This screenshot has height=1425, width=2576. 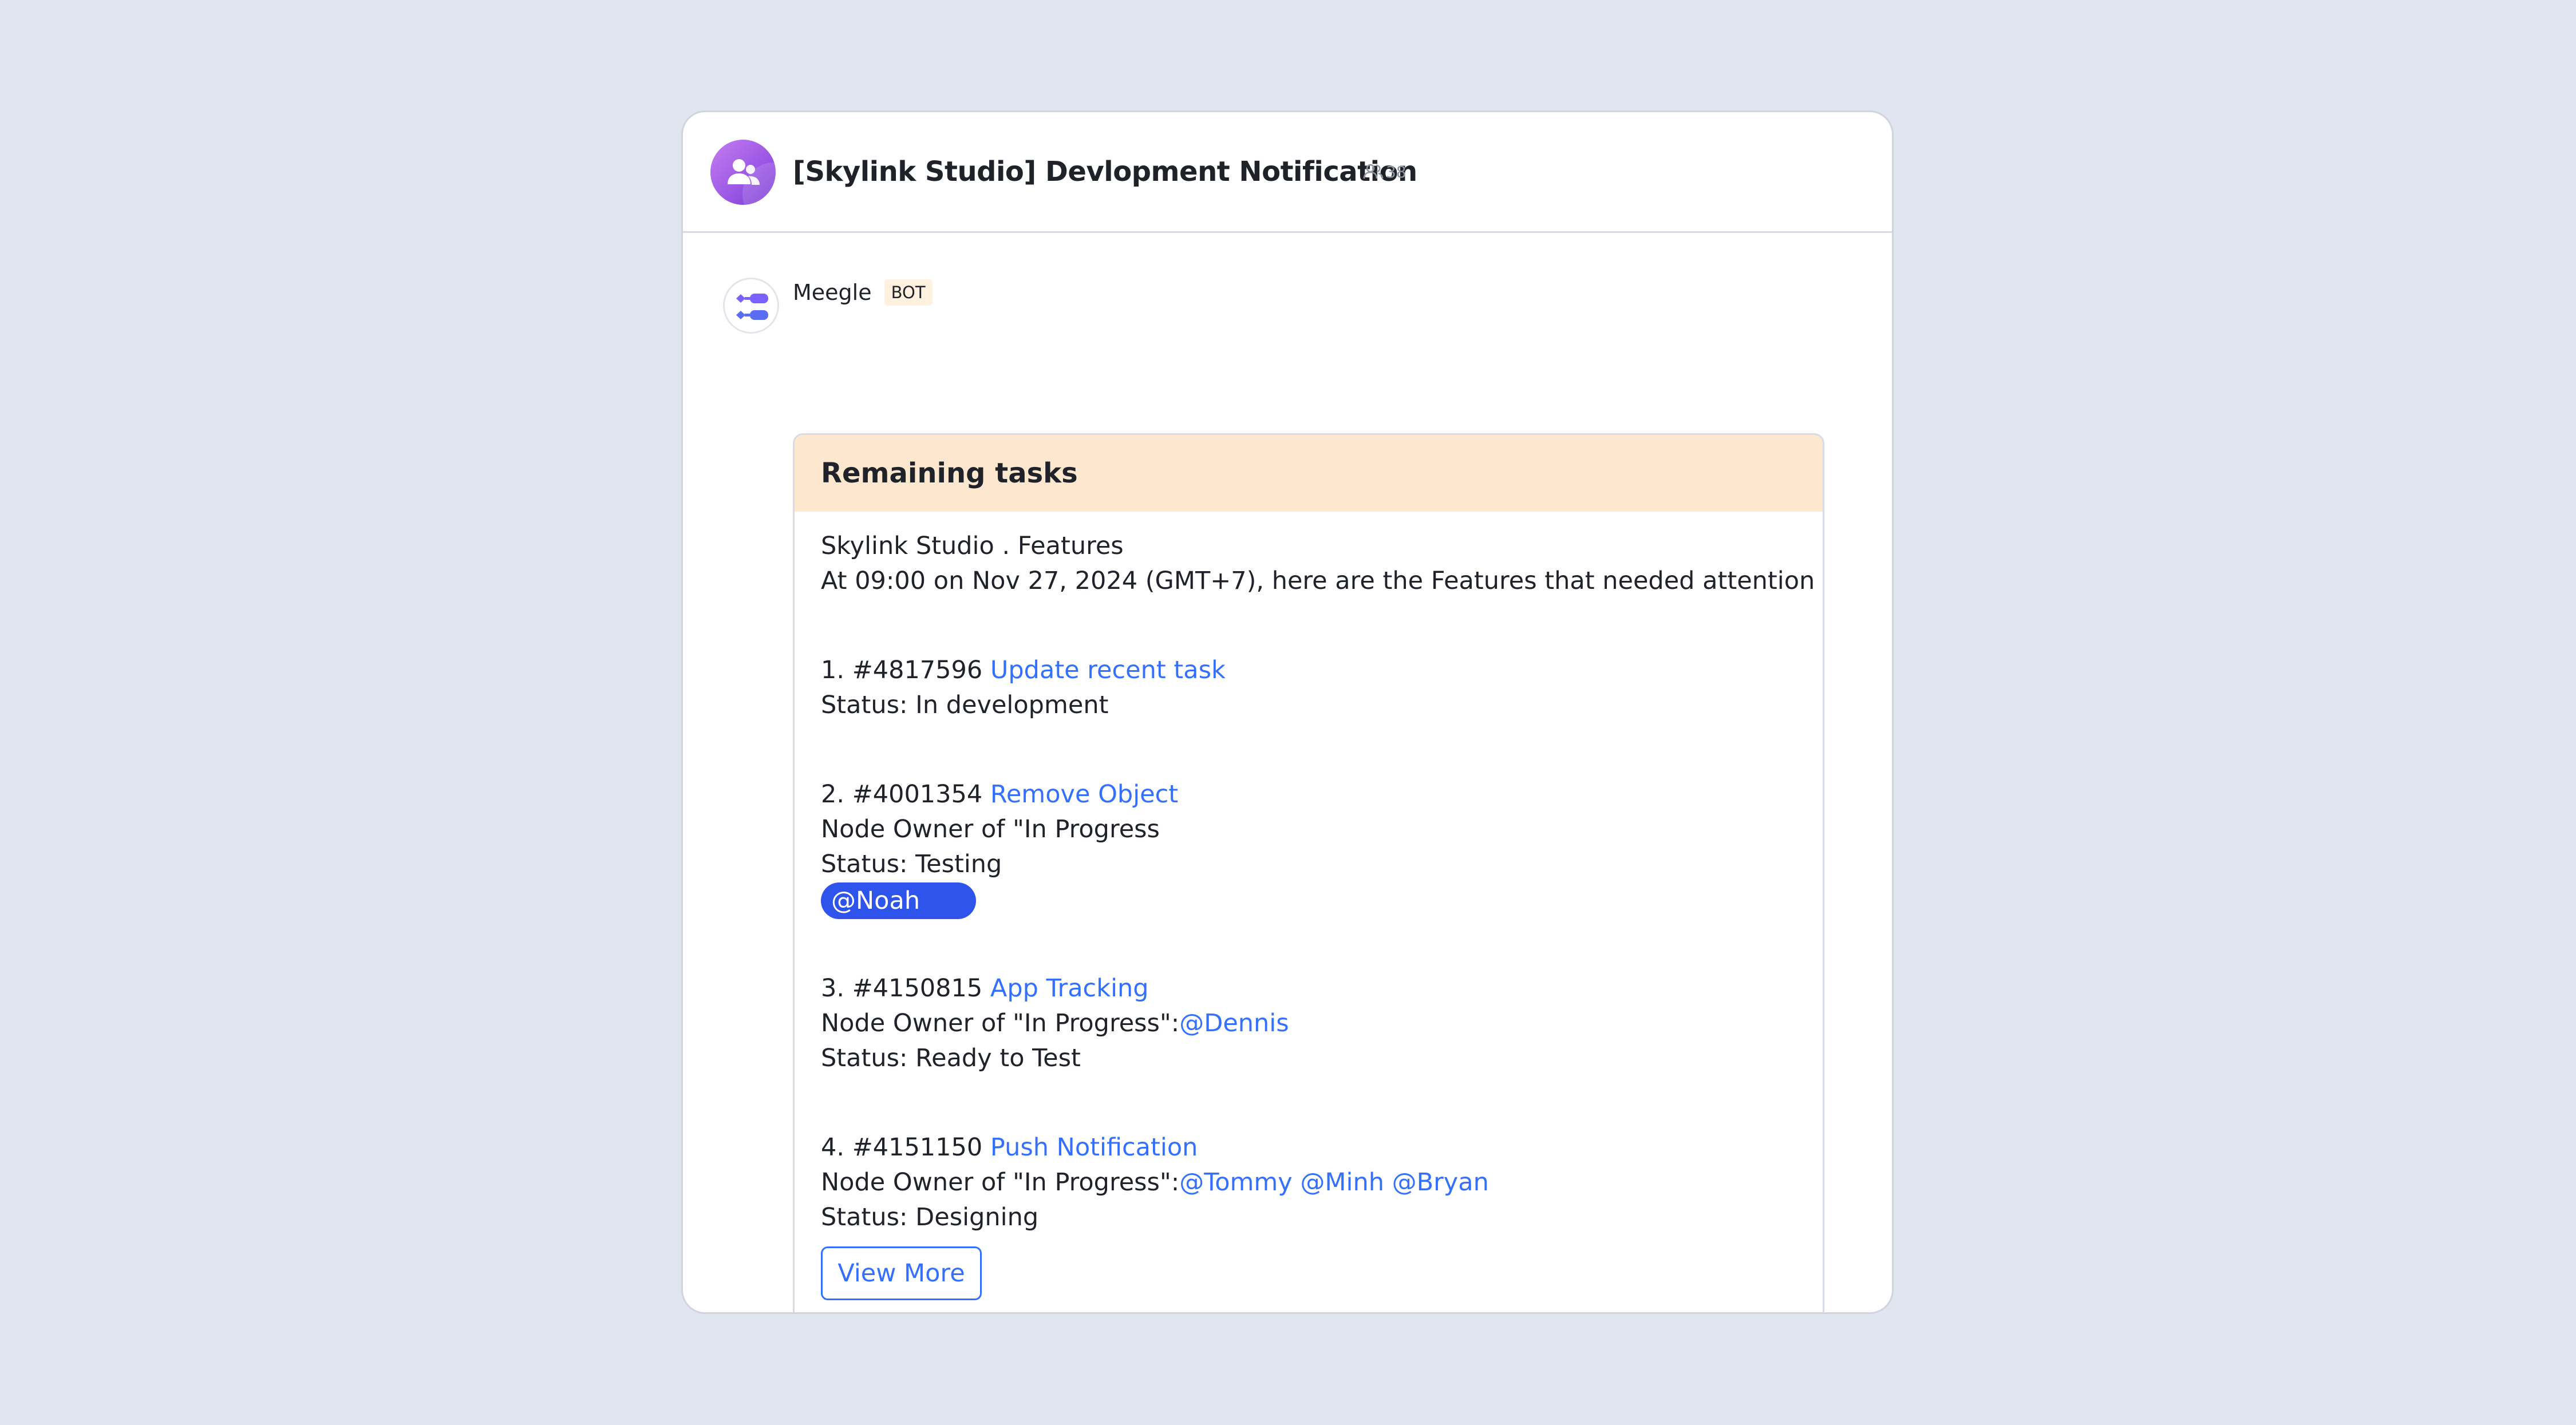 I want to click on group-avatar, so click(x=743, y=172).